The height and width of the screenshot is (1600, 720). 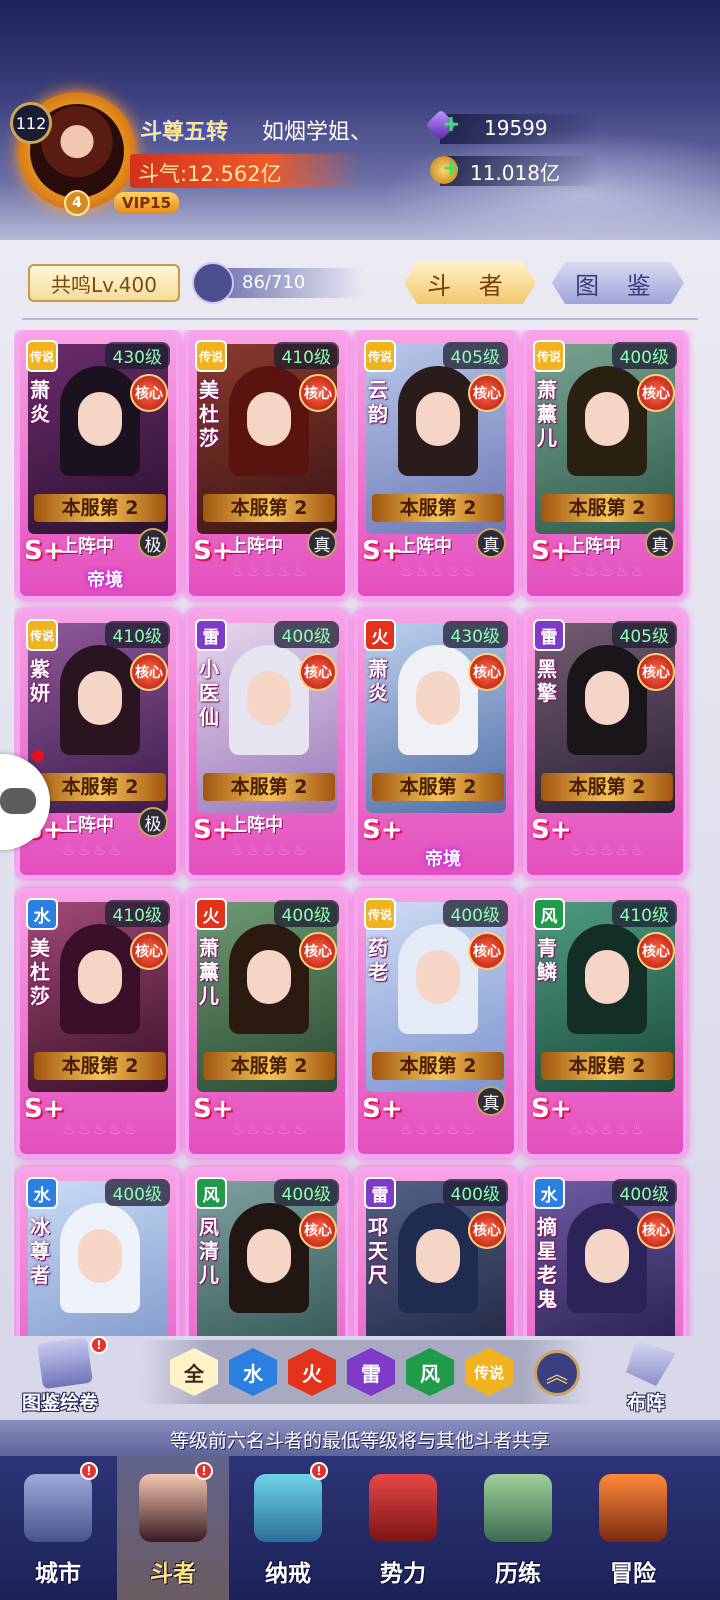 I want to click on atlas-scroll-button: ! 图鉴绘卷, so click(x=60, y=1378).